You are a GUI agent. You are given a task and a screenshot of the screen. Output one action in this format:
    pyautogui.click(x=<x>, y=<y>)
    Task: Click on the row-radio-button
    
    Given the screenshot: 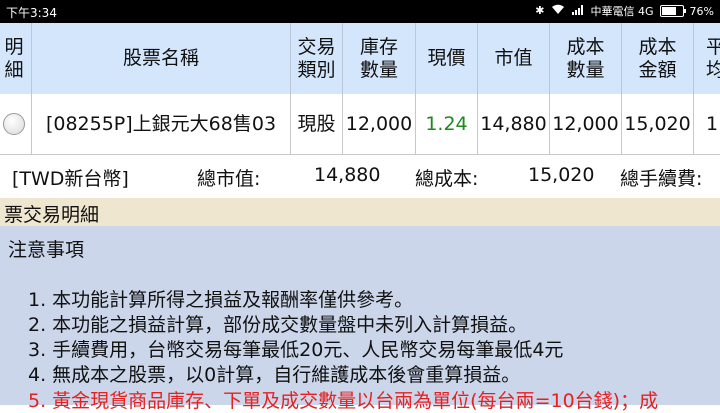 What is the action you would take?
    pyautogui.click(x=14, y=124)
    